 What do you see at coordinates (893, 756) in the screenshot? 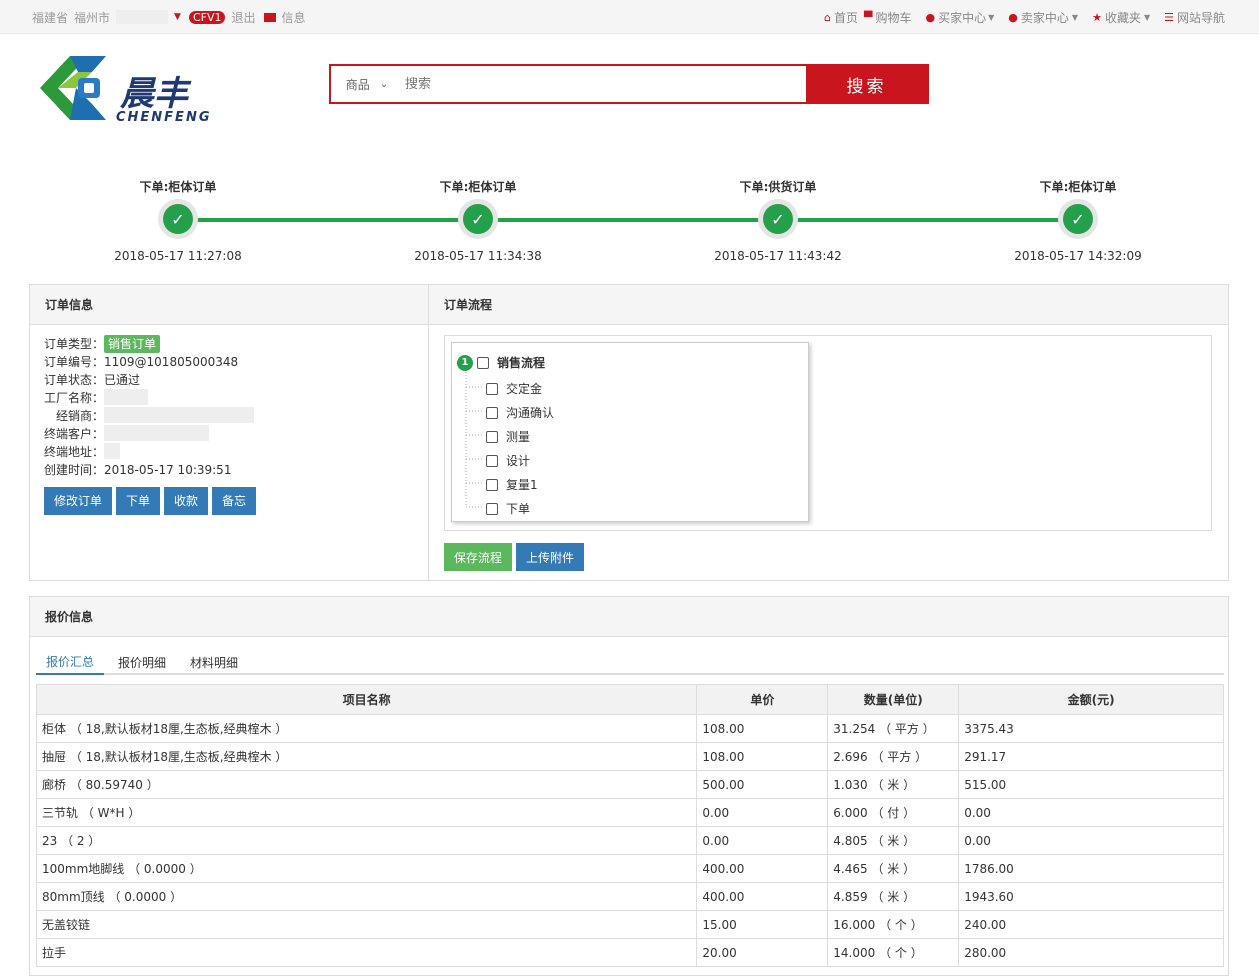
I see `table-cell: 2.696 （ 平方 ）` at bounding box center [893, 756].